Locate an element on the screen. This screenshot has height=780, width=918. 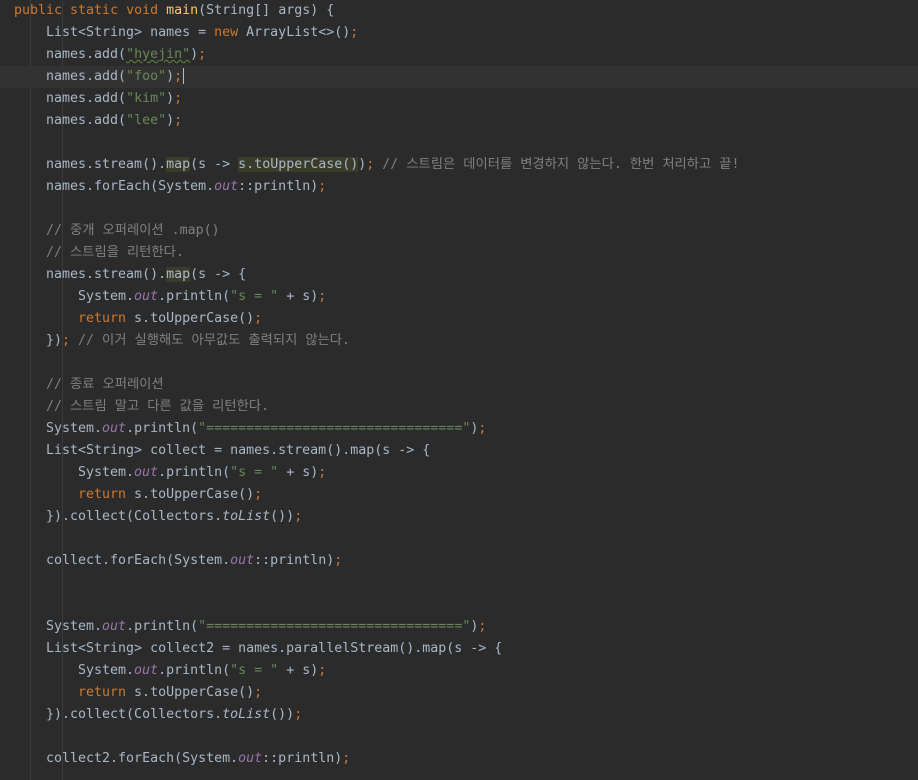
string-literal: "hyejin" is located at coordinates (158, 54).